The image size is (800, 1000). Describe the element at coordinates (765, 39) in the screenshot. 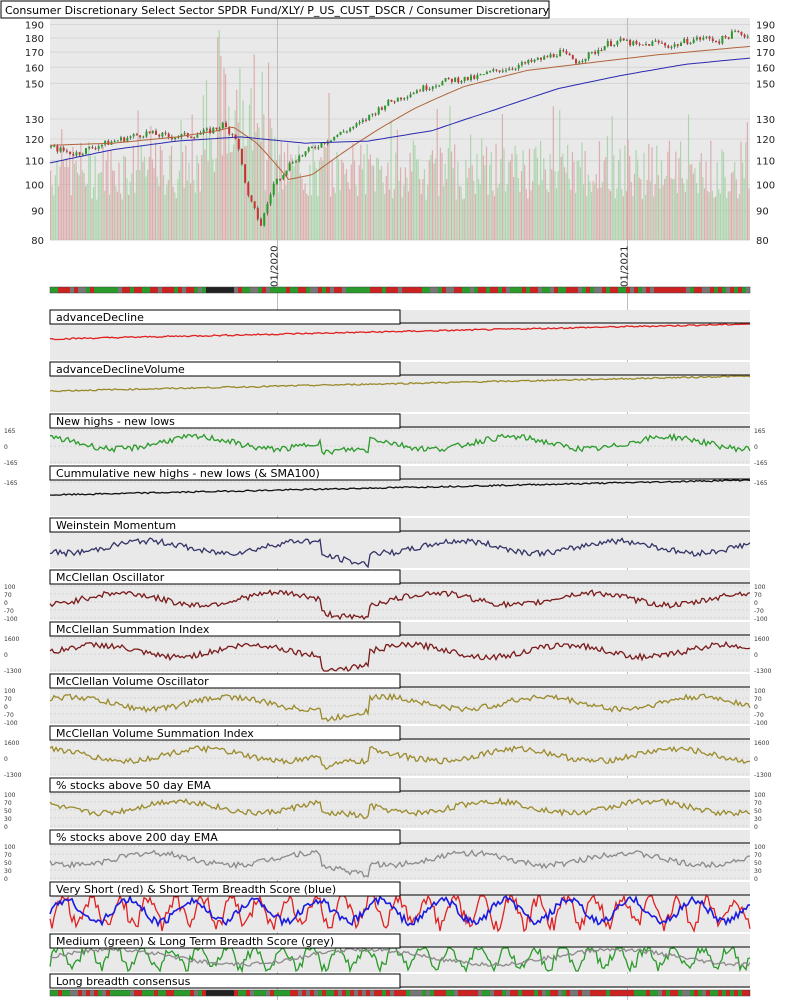

I see `y-tick-label-right: 180` at that location.